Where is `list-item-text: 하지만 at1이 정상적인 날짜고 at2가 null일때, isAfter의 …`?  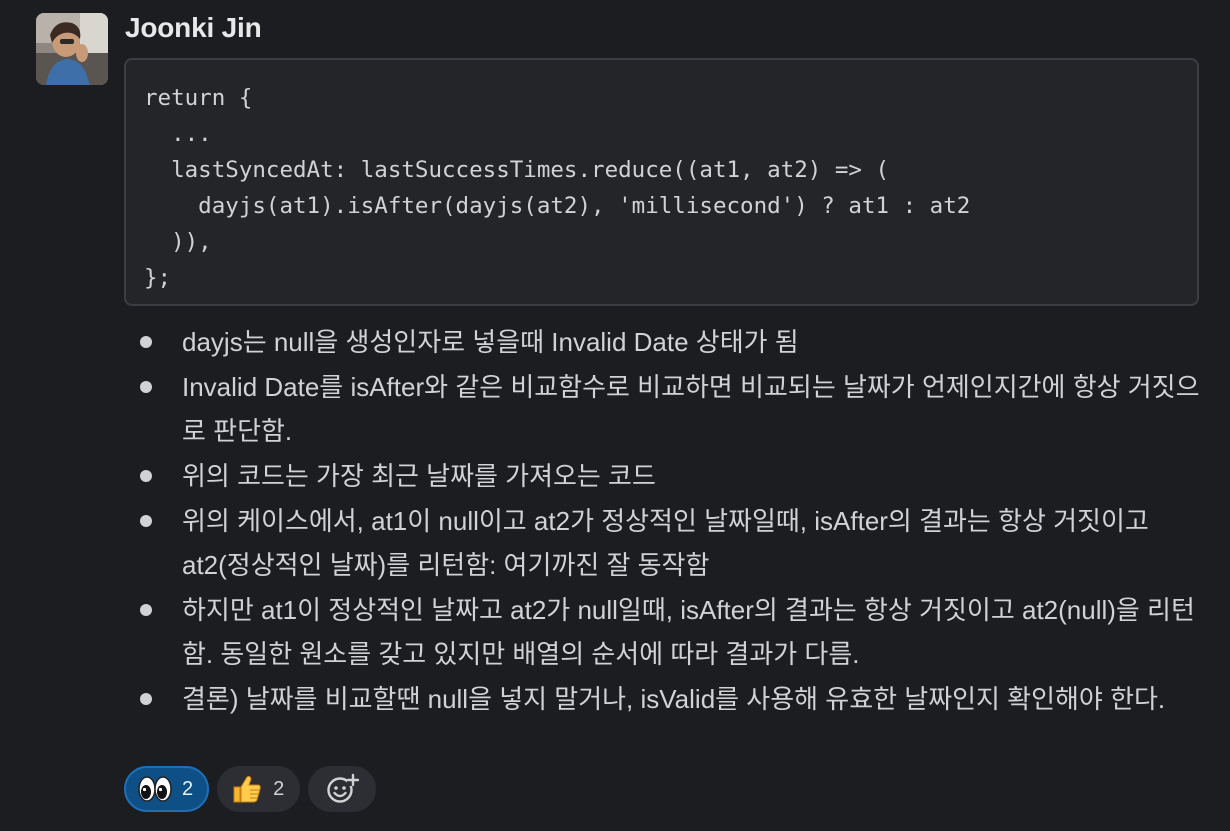
list-item-text: 하지만 at1이 정상적인 날짜고 at2가 null일때, isAfter의 … is located at coordinates (688, 632).